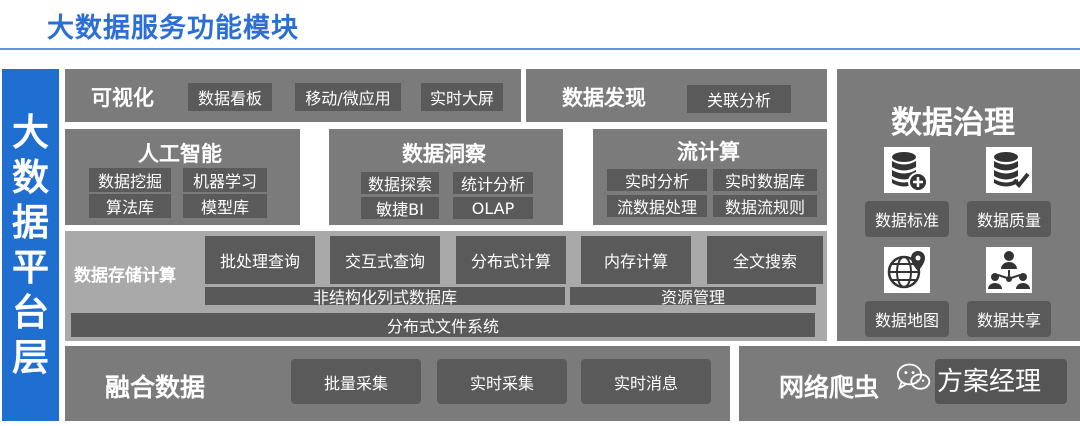  I want to click on platform-layer-bar: 大数据平台层, so click(30, 245).